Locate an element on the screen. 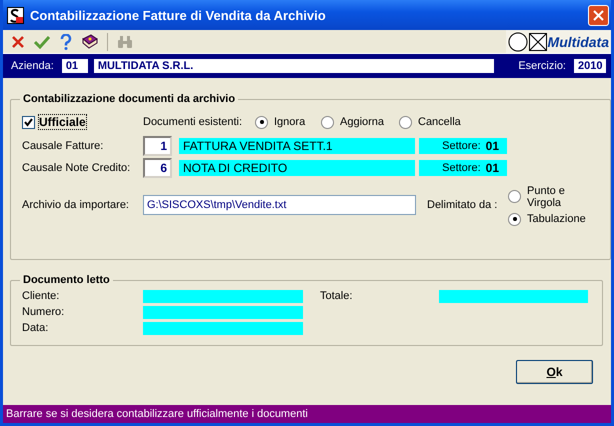 This screenshot has height=426, width=614. field-label: Archivio da importare: is located at coordinates (75, 205).